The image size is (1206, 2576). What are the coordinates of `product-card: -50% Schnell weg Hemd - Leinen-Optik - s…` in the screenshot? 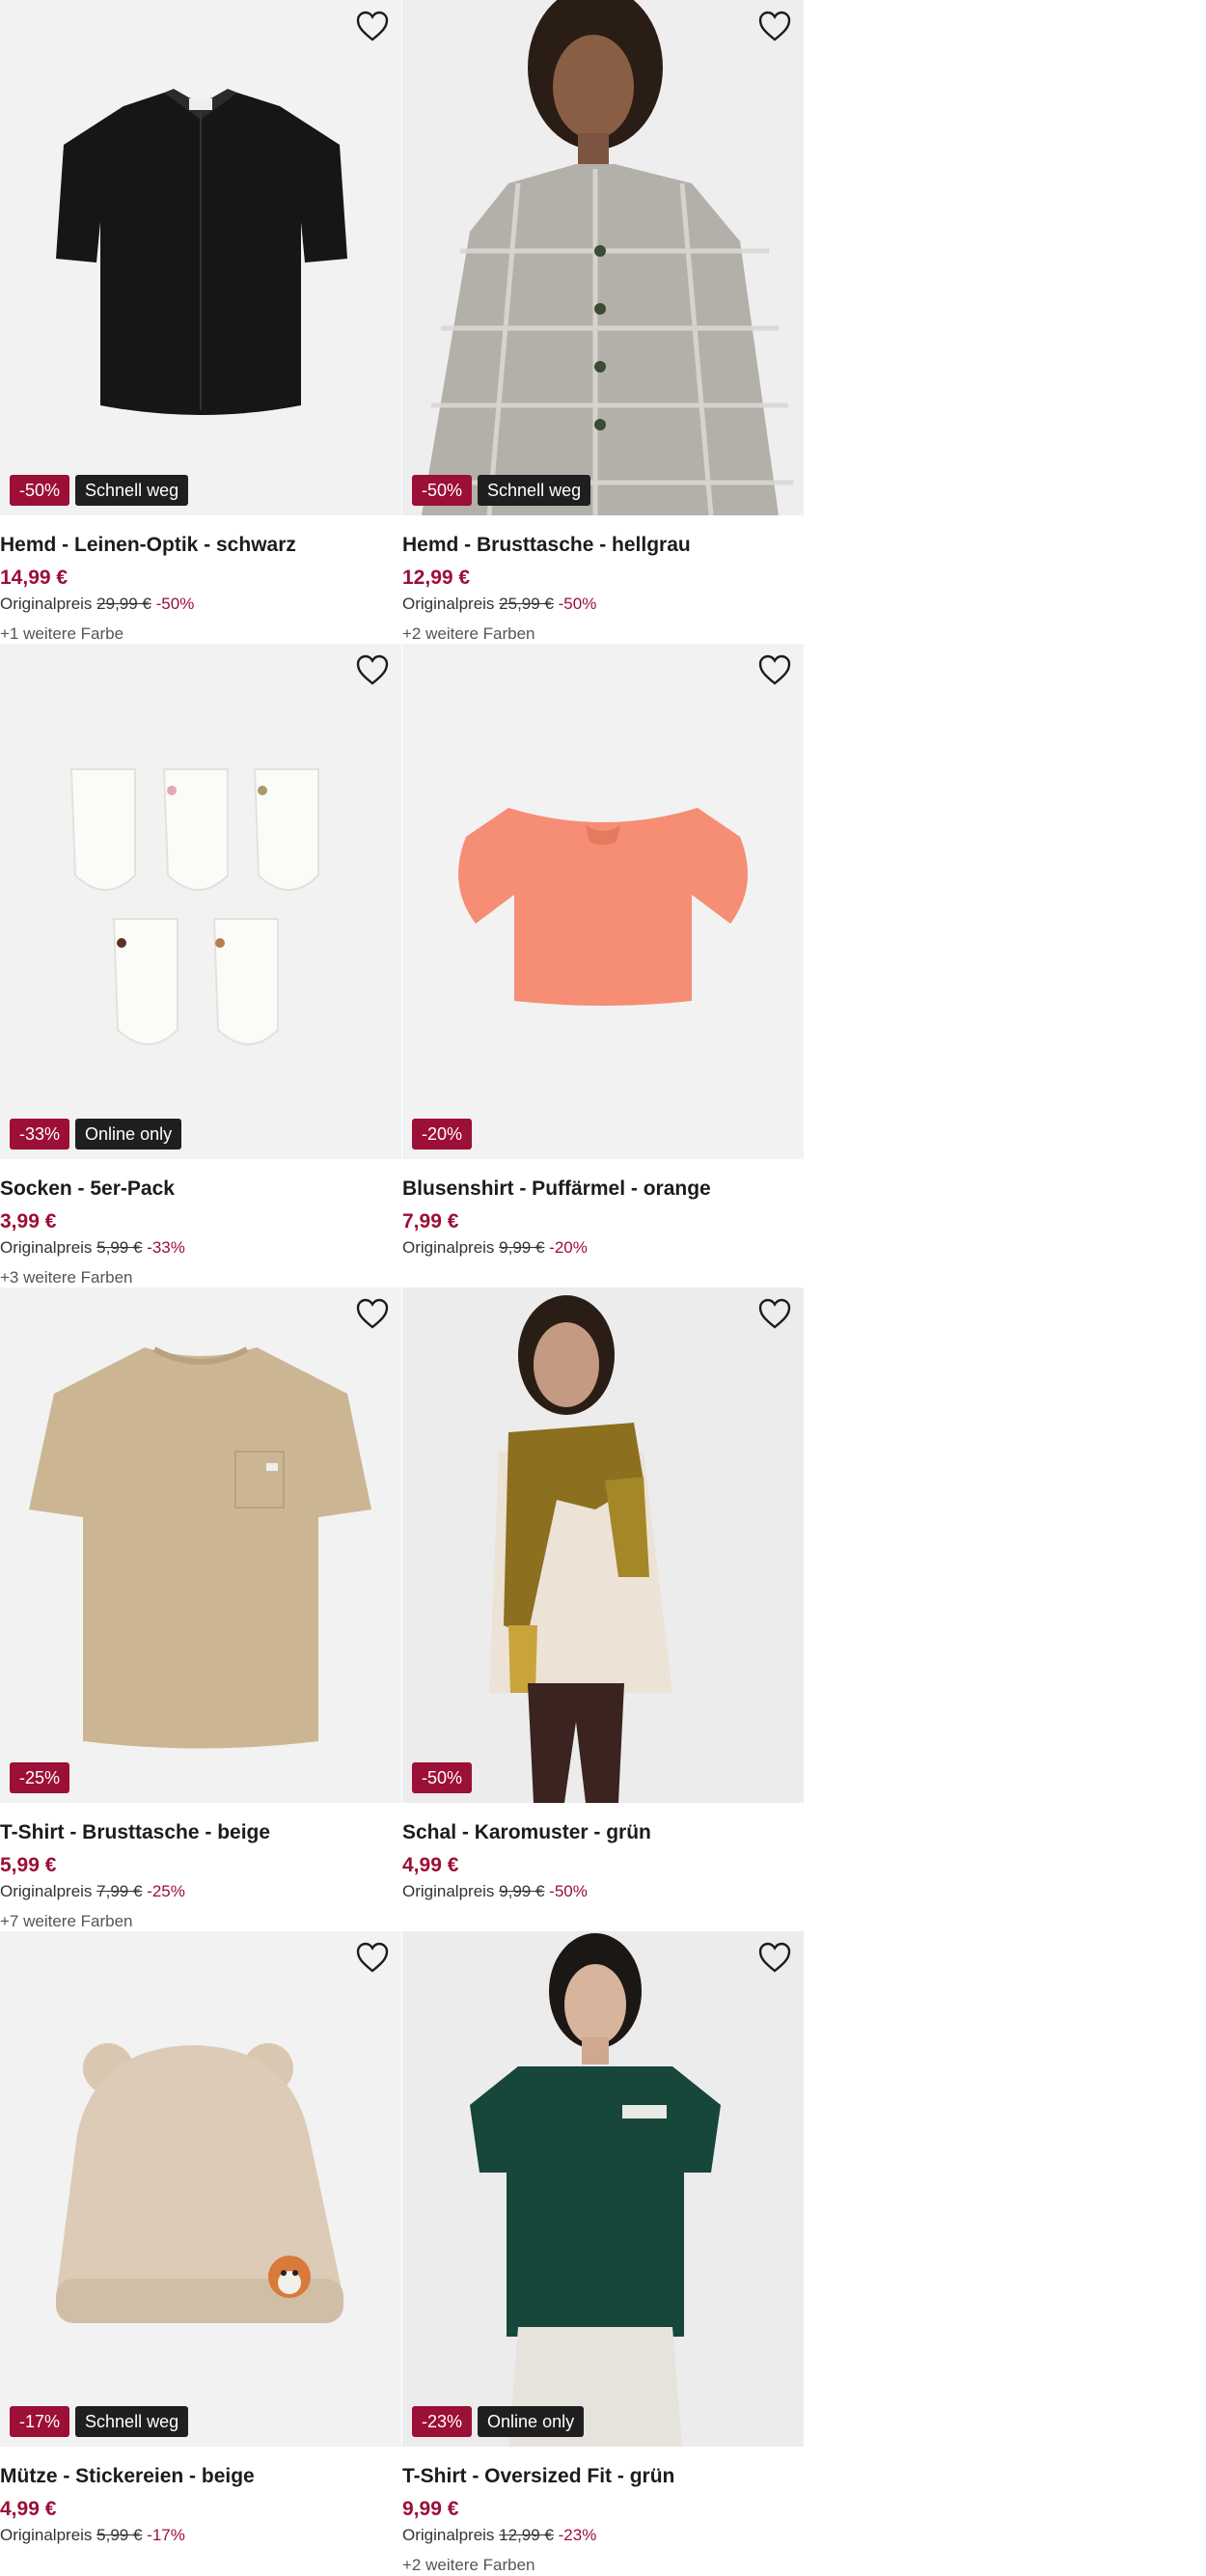 It's located at (201, 324).